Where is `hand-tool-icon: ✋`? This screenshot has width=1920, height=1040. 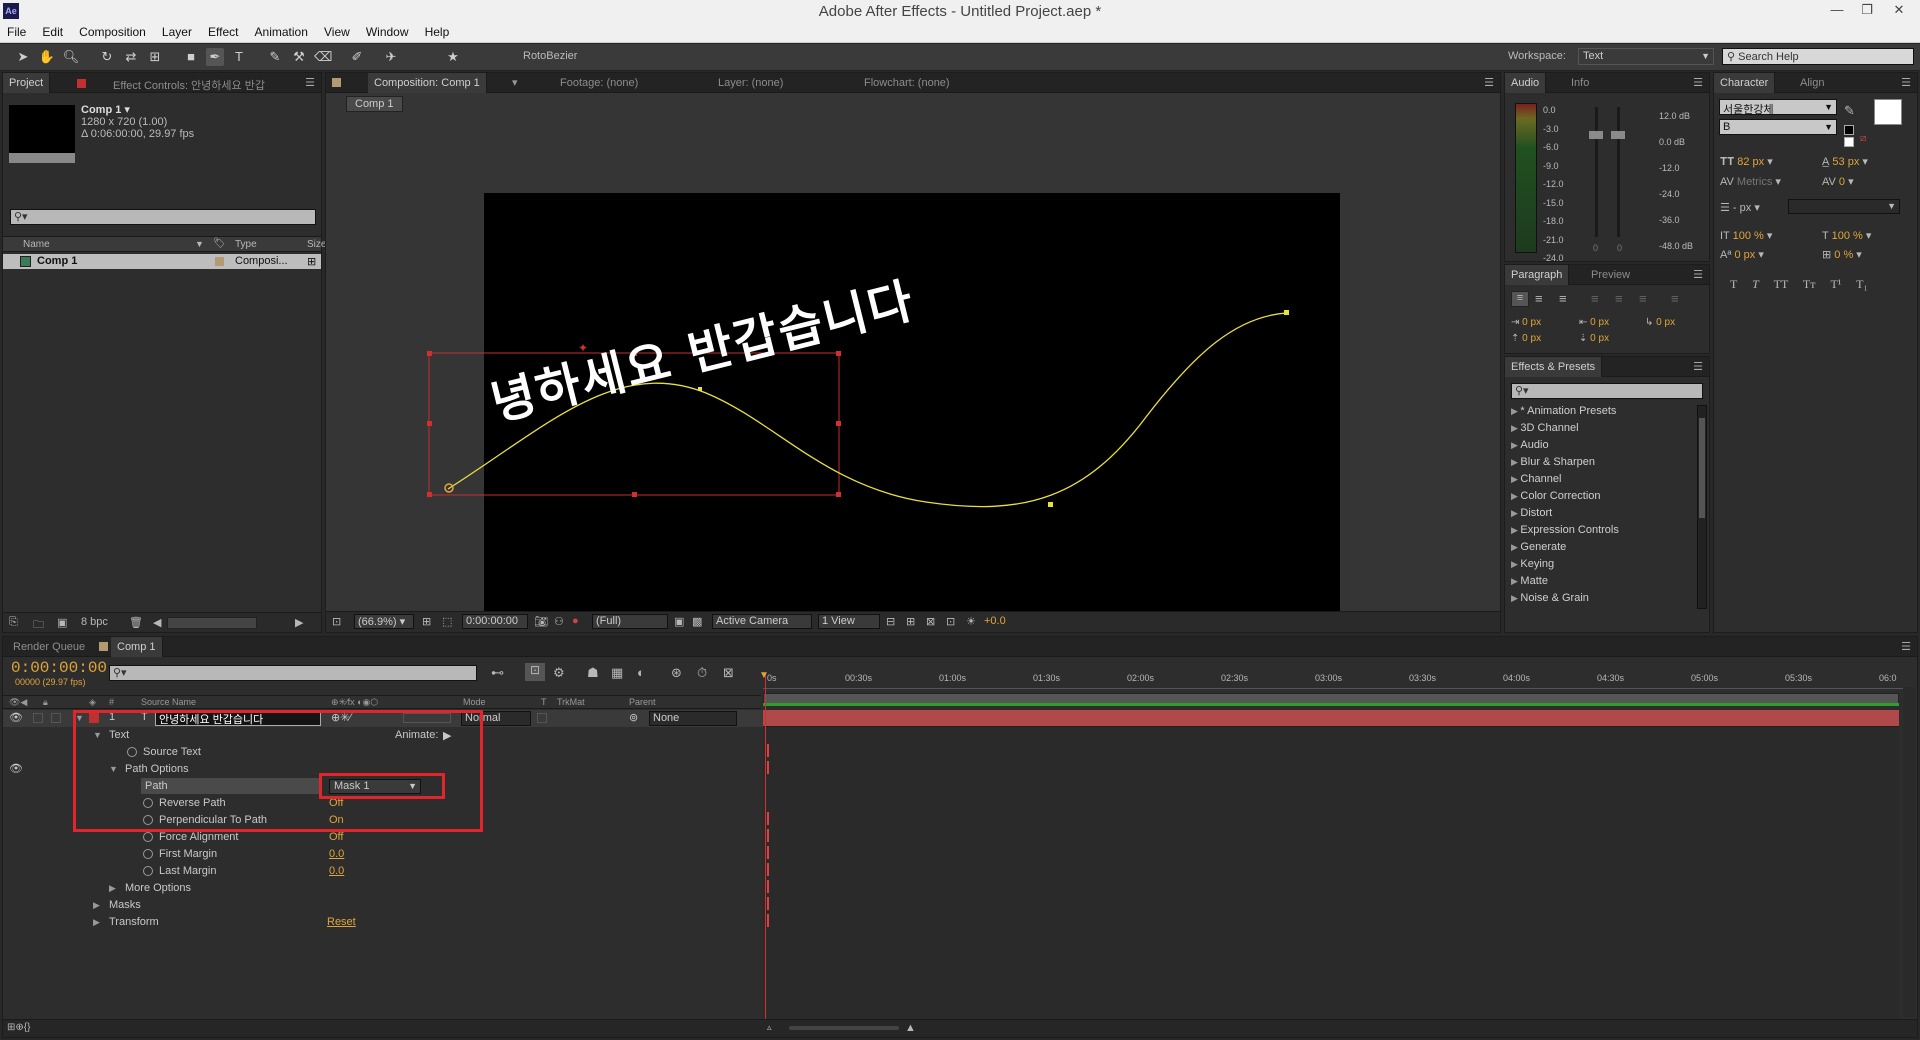
hand-tool-icon: ✋ is located at coordinates (47, 57).